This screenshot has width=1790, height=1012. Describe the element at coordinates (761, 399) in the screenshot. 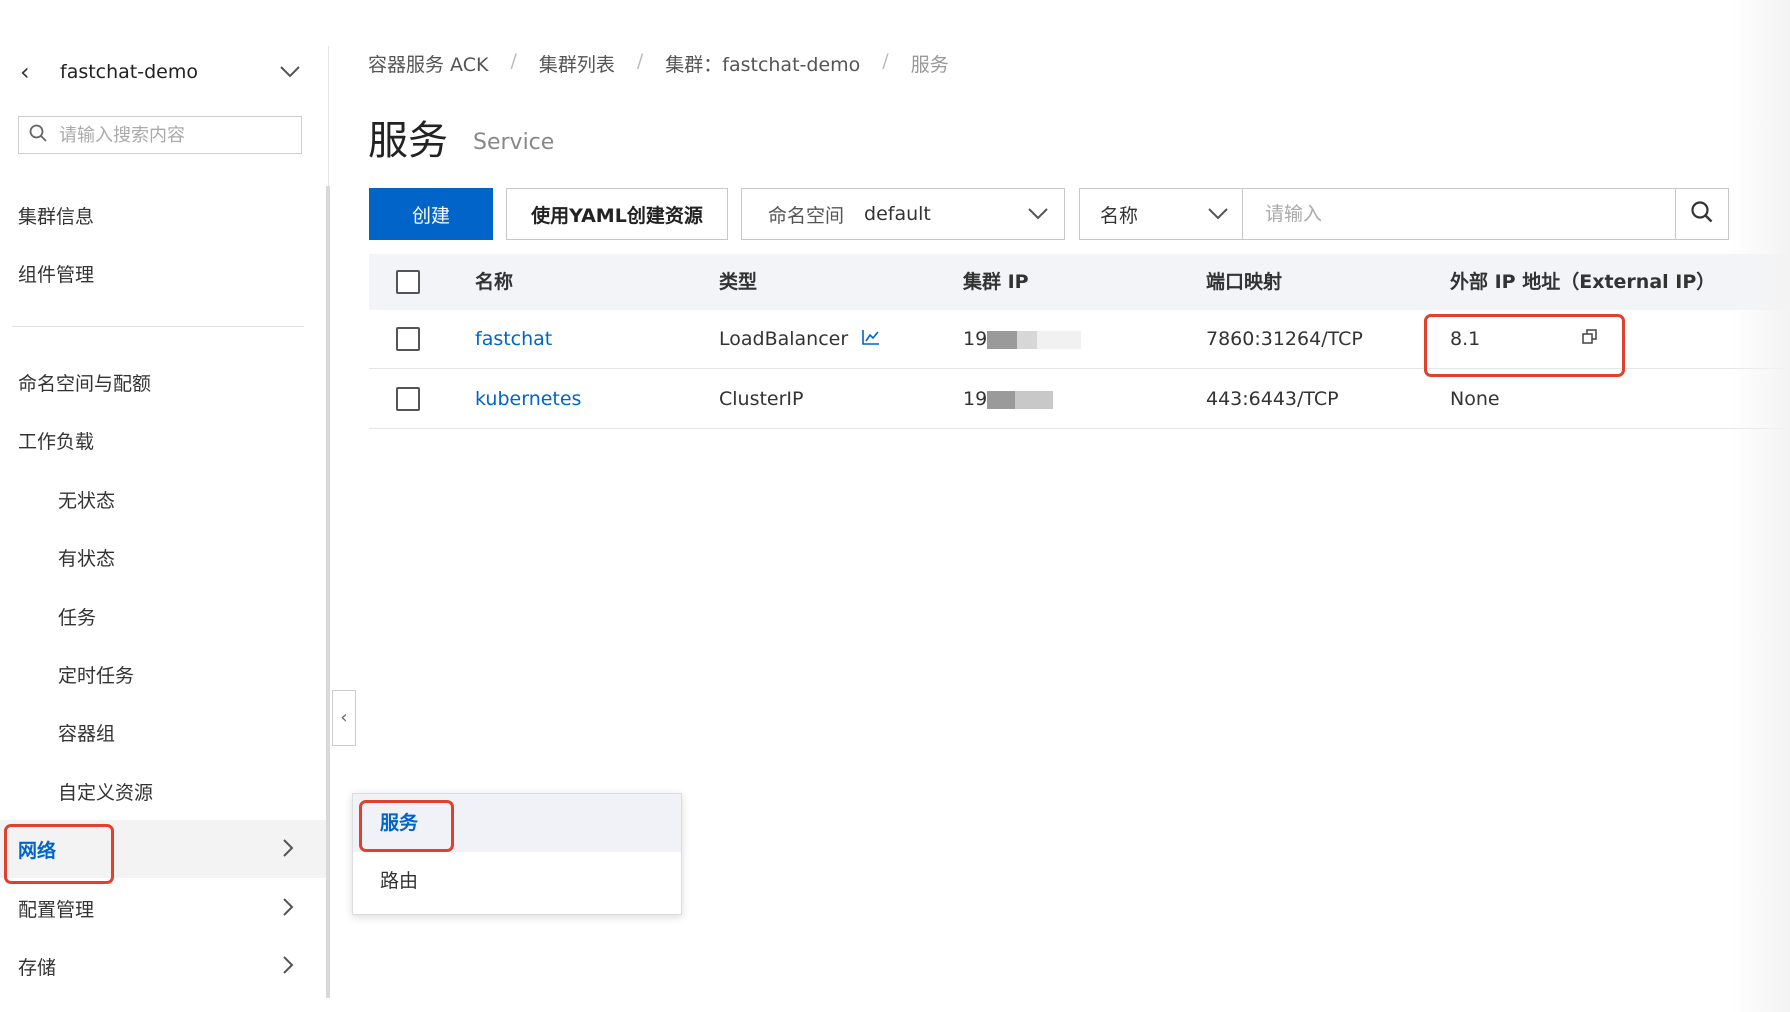

I see `service-type: ClusterIP` at that location.